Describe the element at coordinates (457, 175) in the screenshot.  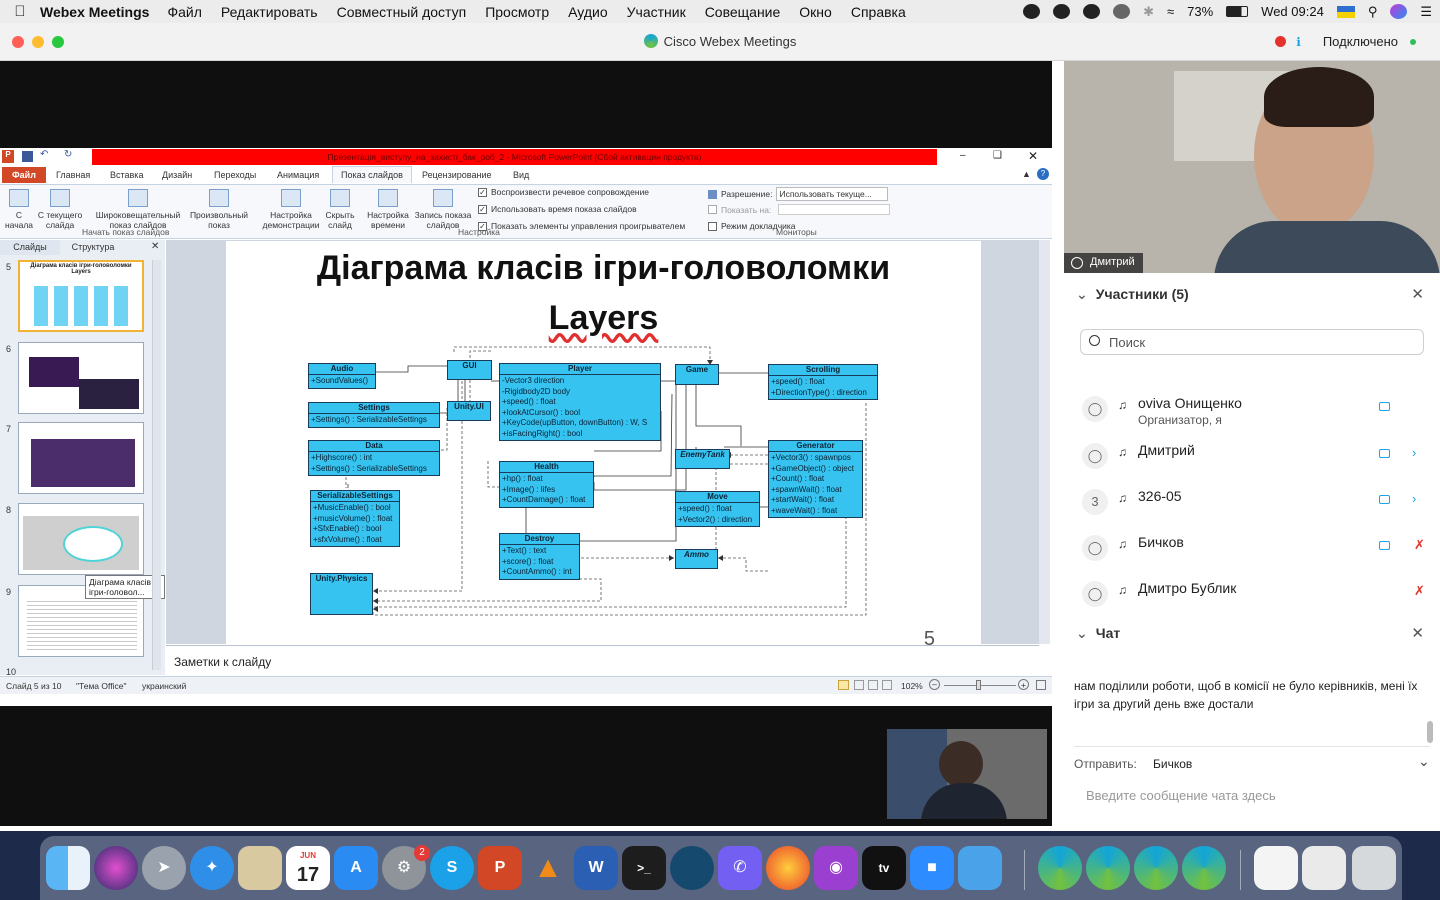
I see `ppt-tab-review: Рецензирование` at that location.